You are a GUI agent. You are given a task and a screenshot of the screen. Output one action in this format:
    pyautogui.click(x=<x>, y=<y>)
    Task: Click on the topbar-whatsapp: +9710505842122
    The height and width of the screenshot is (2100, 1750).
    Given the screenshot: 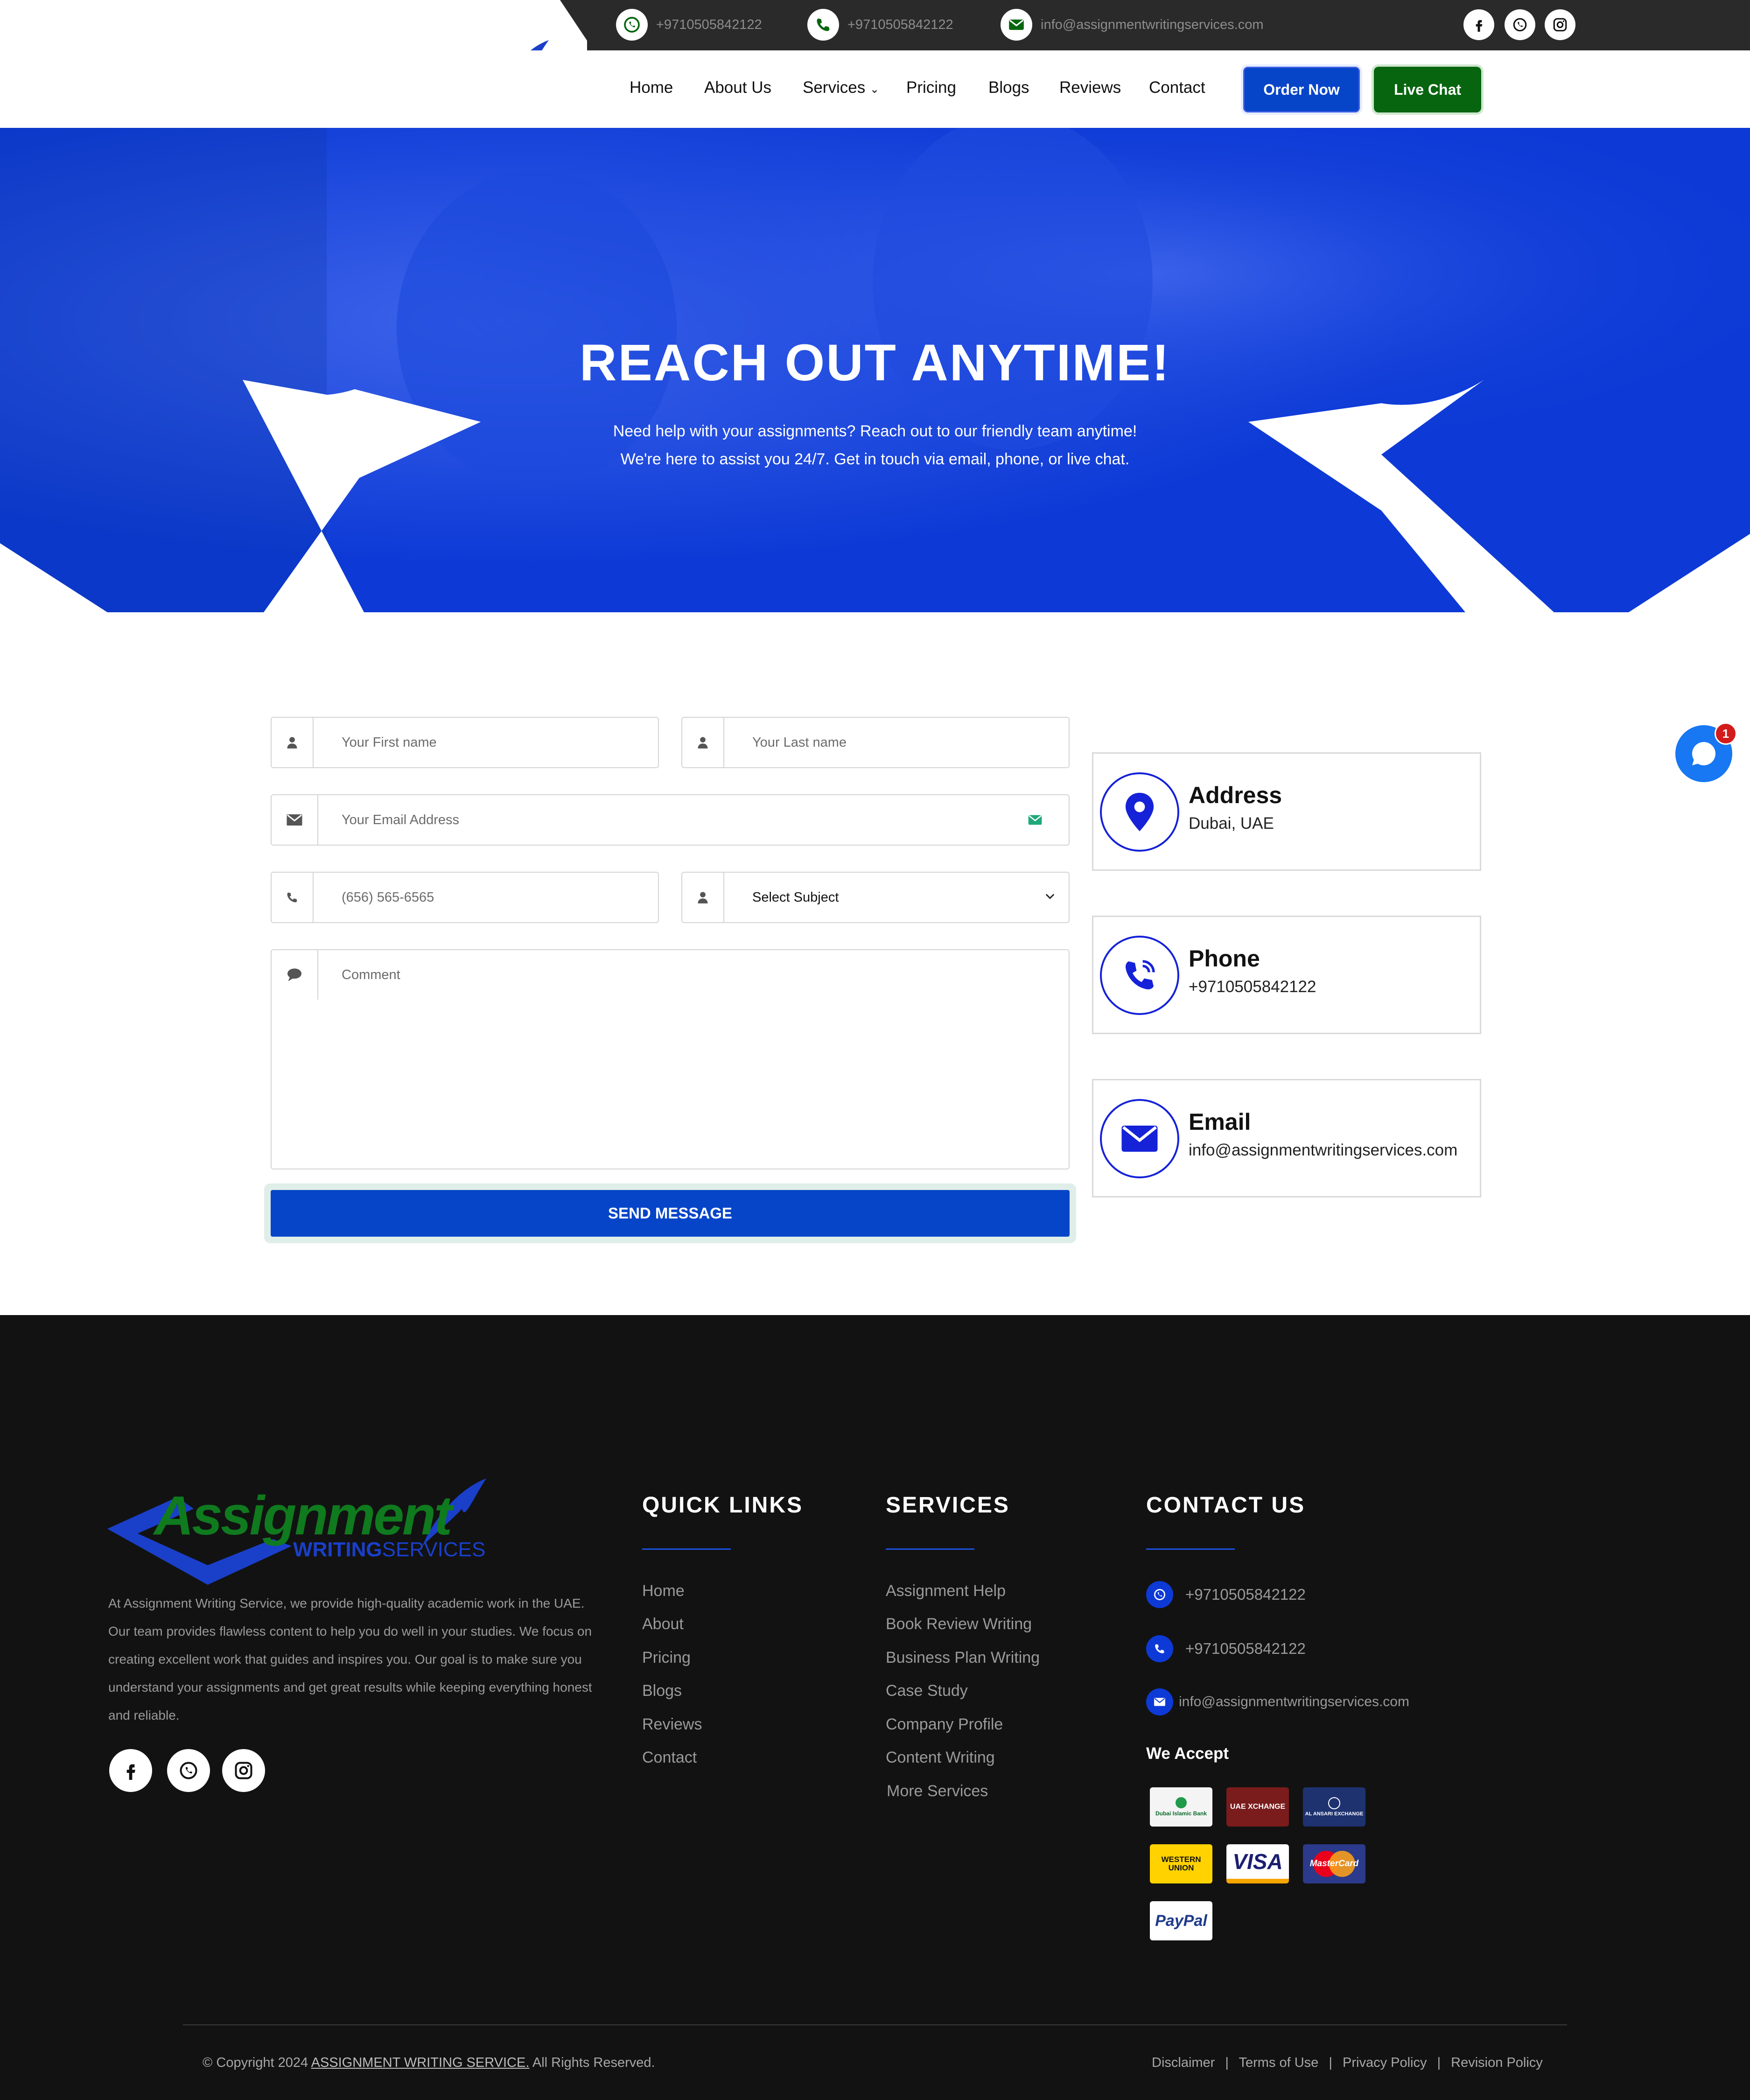 What is the action you would take?
    pyautogui.click(x=689, y=24)
    